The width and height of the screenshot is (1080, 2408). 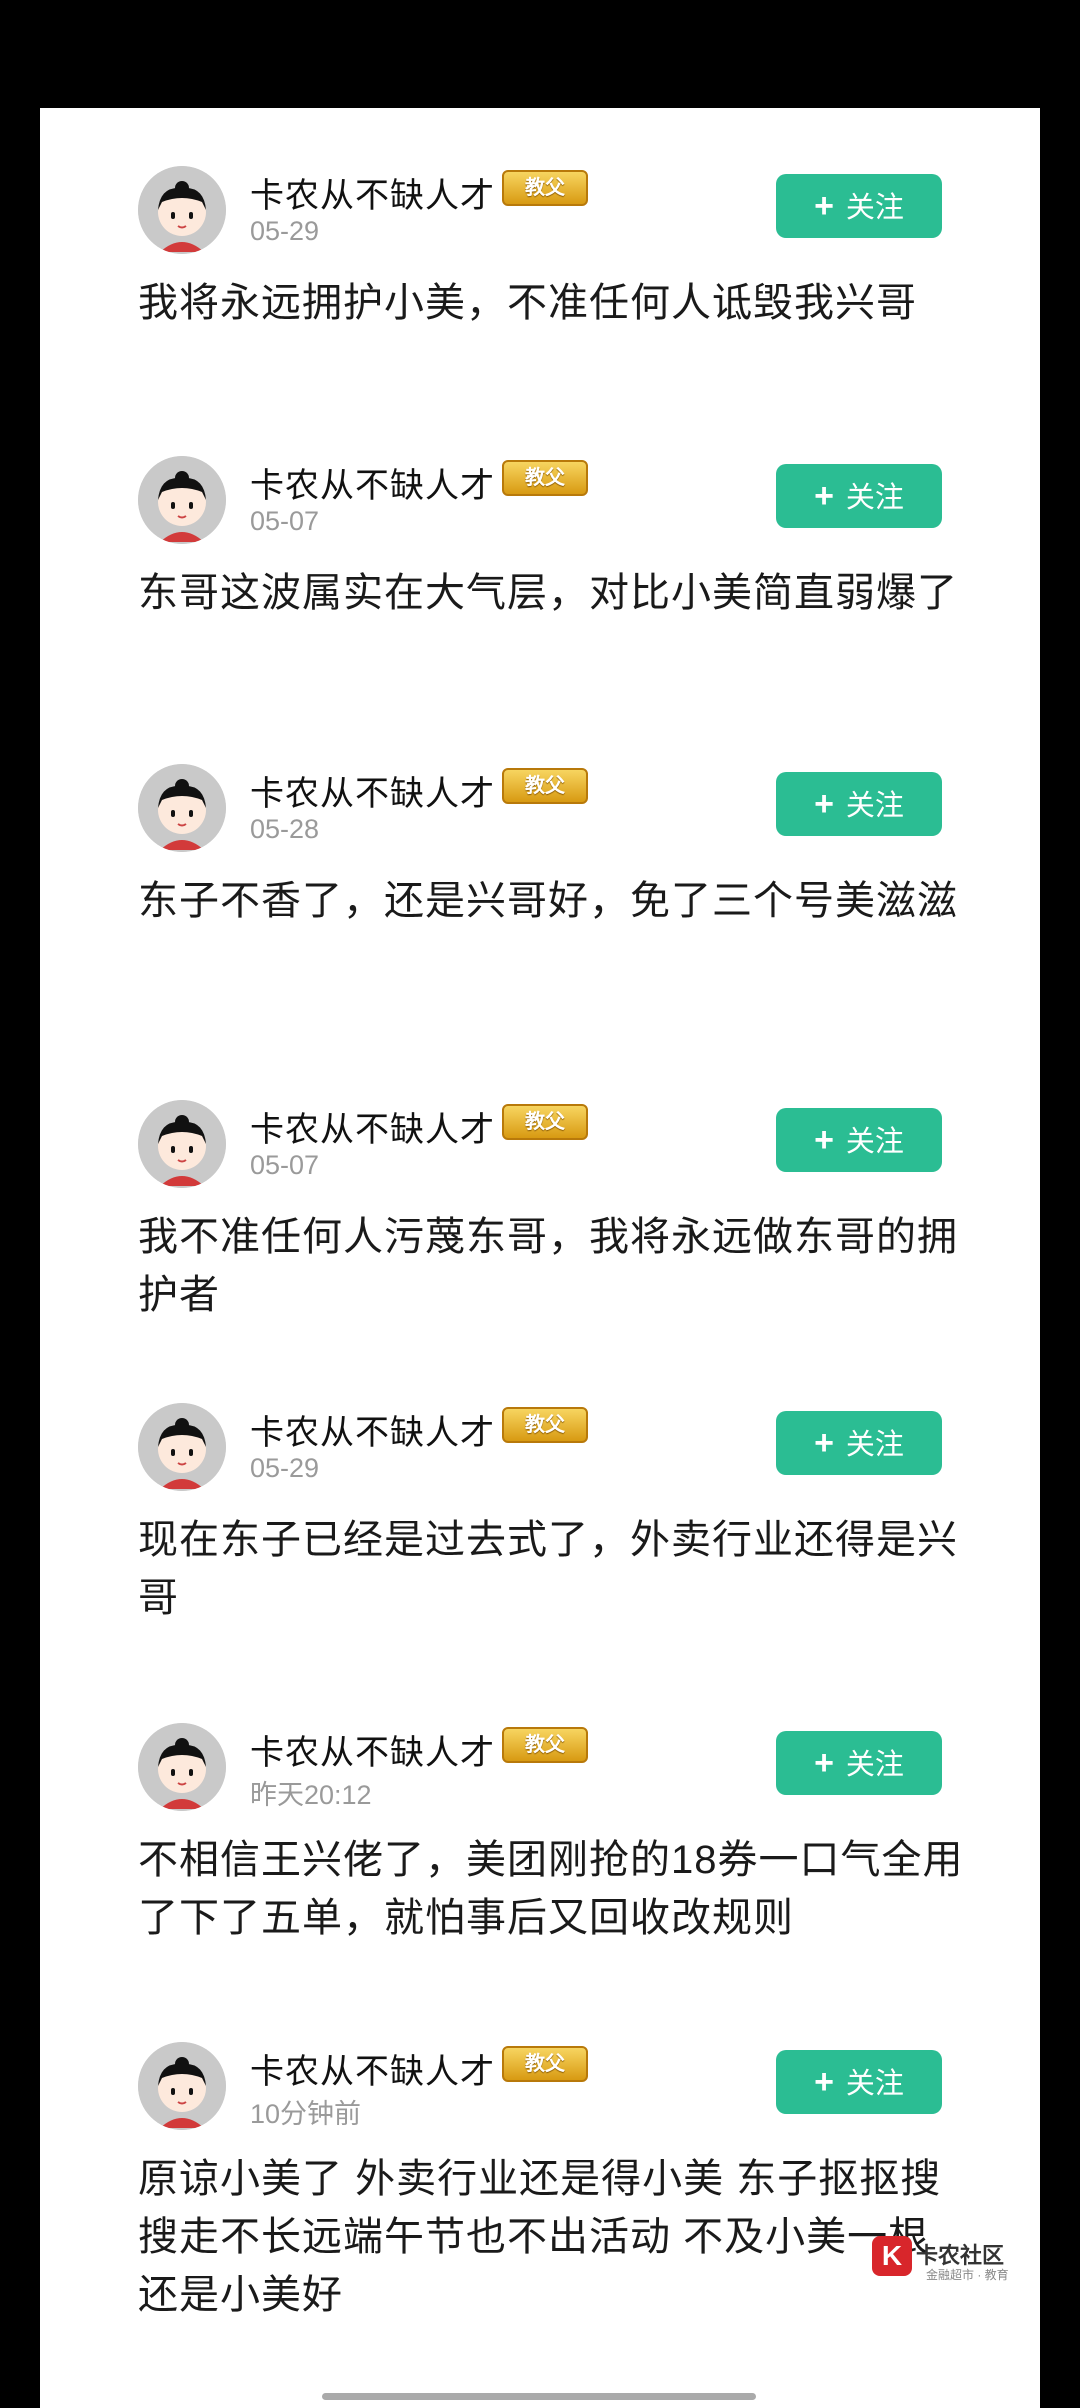 What do you see at coordinates (285, 829) in the screenshot?
I see `comment-date: 05-28` at bounding box center [285, 829].